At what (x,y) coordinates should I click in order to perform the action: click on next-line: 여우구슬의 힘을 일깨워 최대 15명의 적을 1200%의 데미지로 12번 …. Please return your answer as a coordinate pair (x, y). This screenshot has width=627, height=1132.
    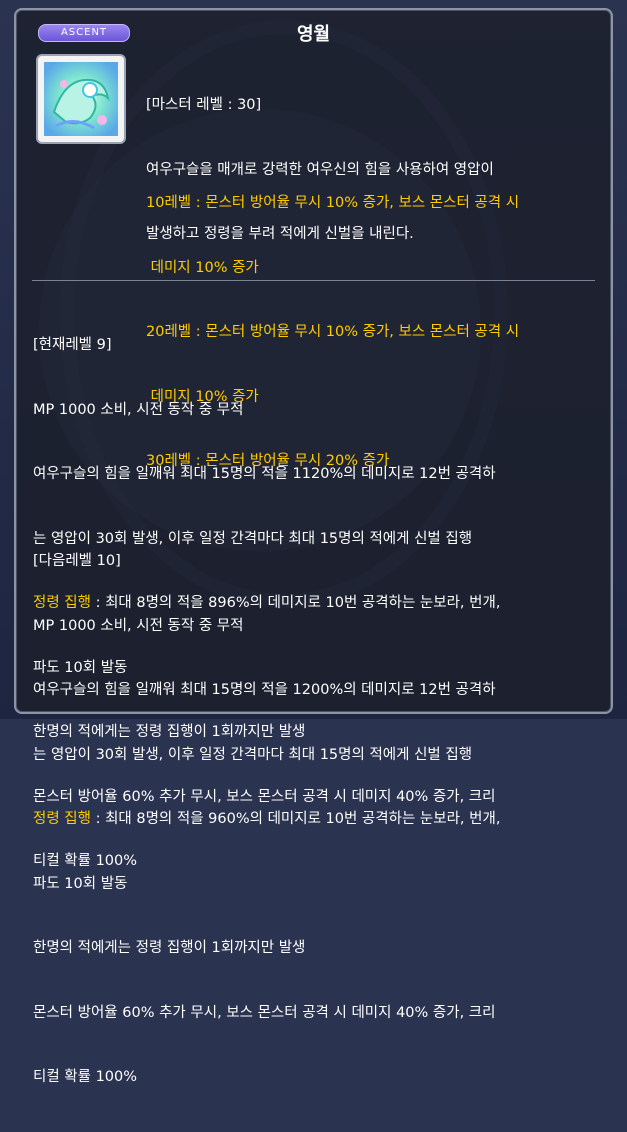
    Looking at the image, I should click on (264, 690).